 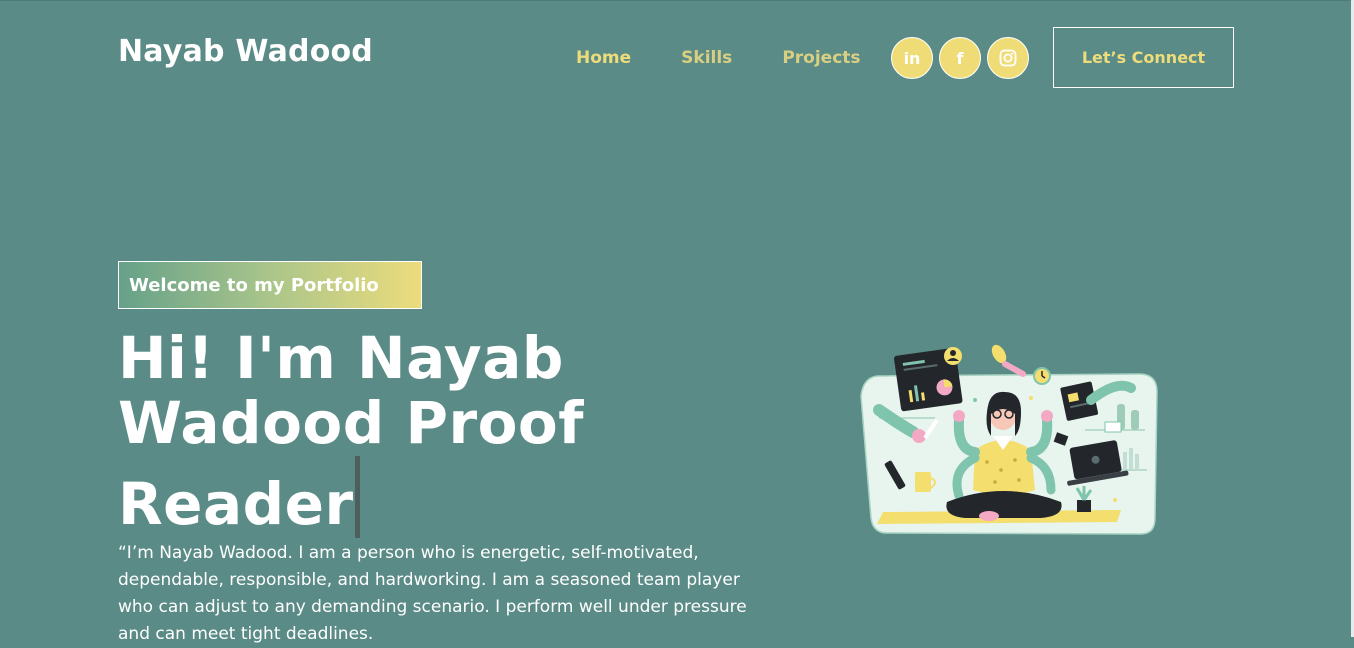 I want to click on instagram-icon, so click(x=1008, y=58).